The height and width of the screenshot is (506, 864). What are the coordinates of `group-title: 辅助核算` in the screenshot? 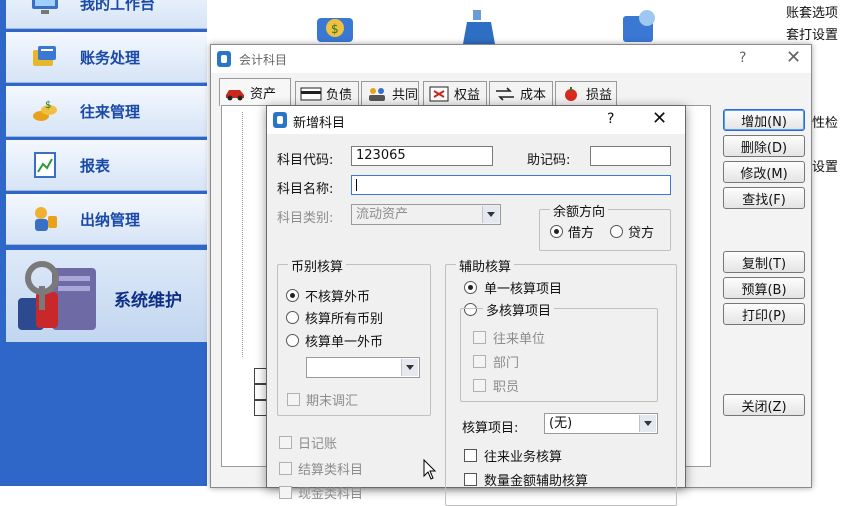 It's located at (485, 265).